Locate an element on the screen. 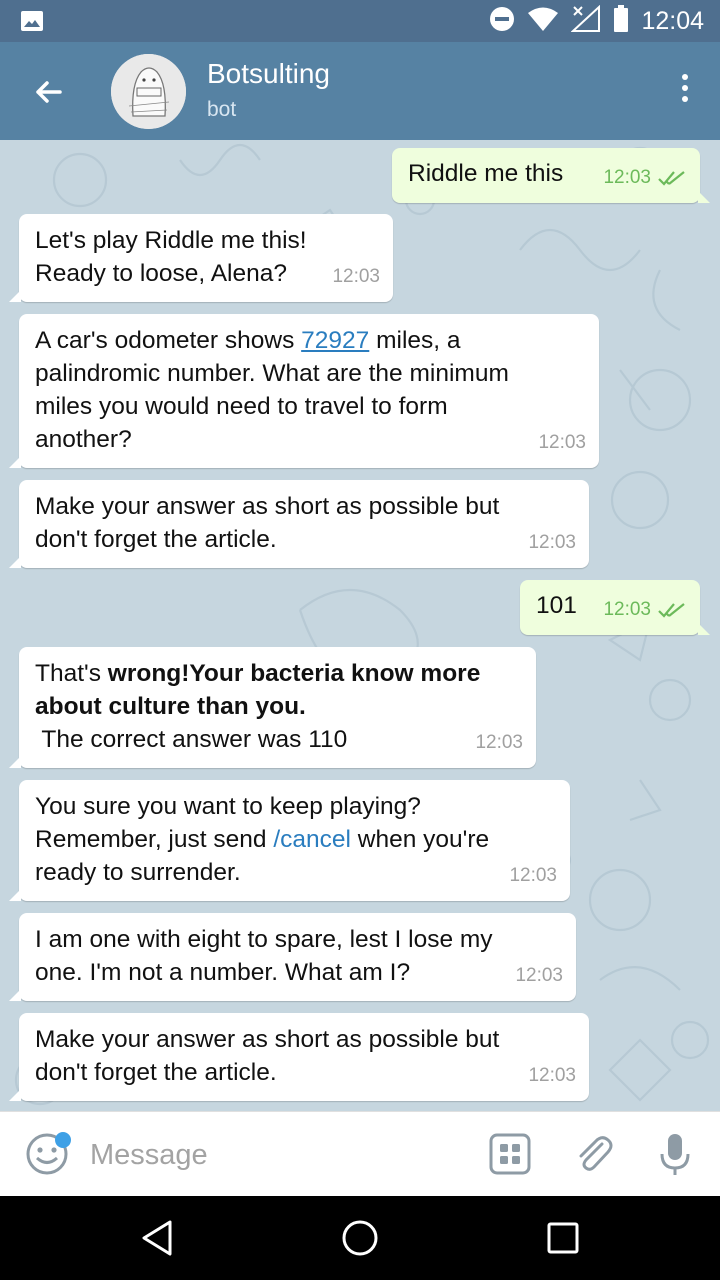 This screenshot has width=720, height=1280. message-input is located at coordinates (275, 1155).